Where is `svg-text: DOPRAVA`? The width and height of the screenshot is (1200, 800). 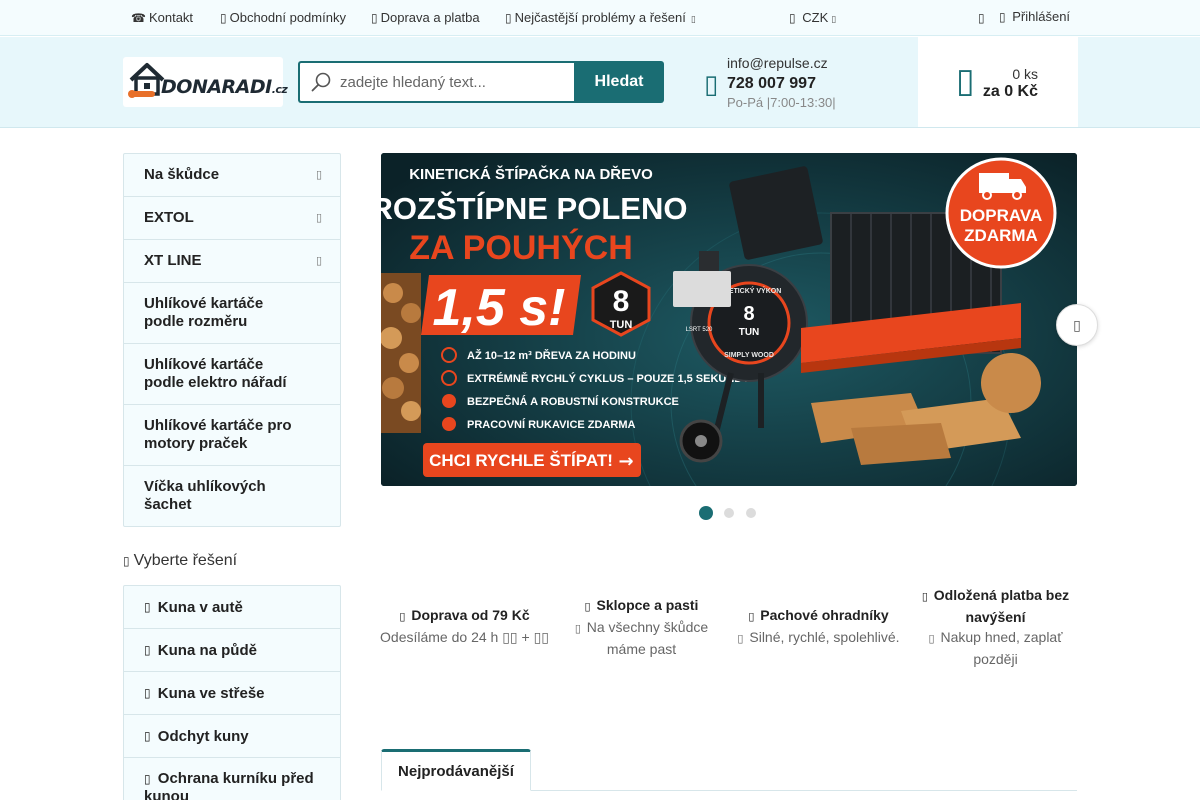
svg-text: DOPRAVA is located at coordinates (1001, 215).